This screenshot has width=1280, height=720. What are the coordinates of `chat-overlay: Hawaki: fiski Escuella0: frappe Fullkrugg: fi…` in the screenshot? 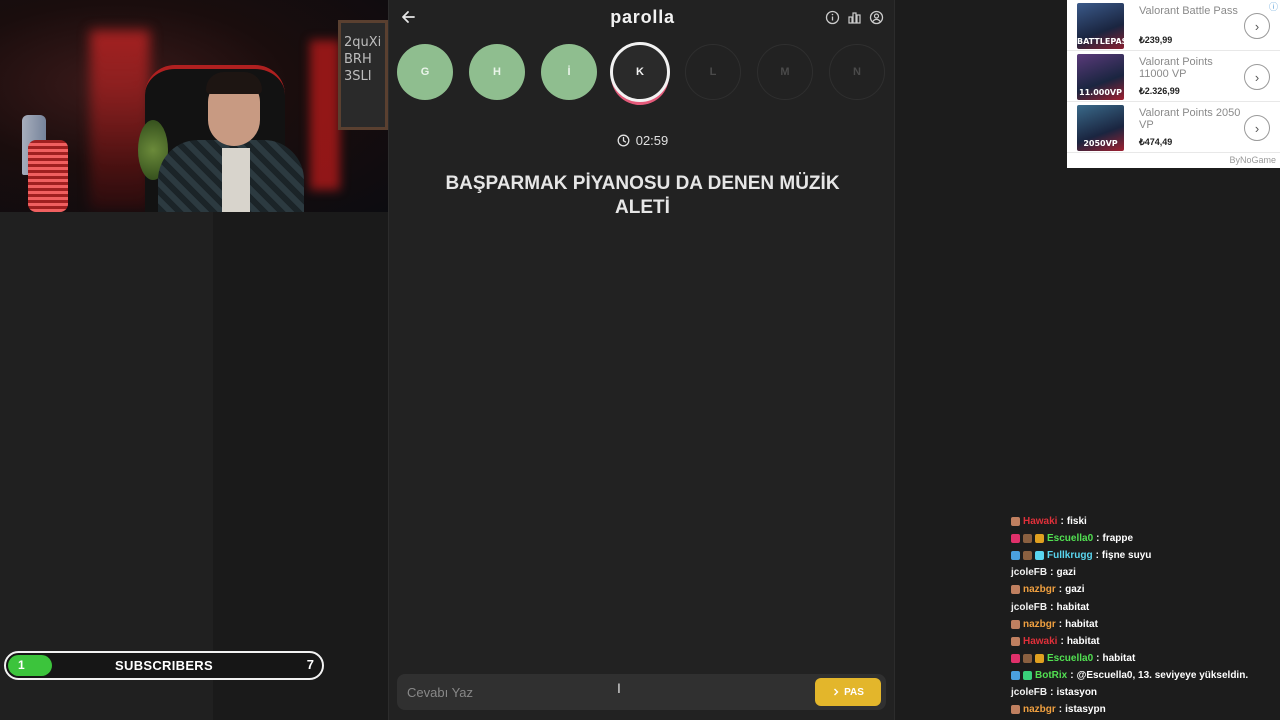 It's located at (1145, 615).